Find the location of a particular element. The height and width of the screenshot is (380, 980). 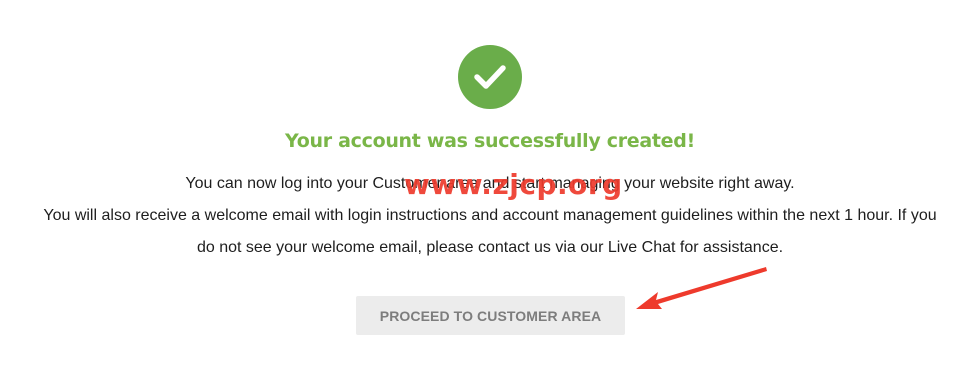

red-pointer-arrow-icon is located at coordinates (701, 288).